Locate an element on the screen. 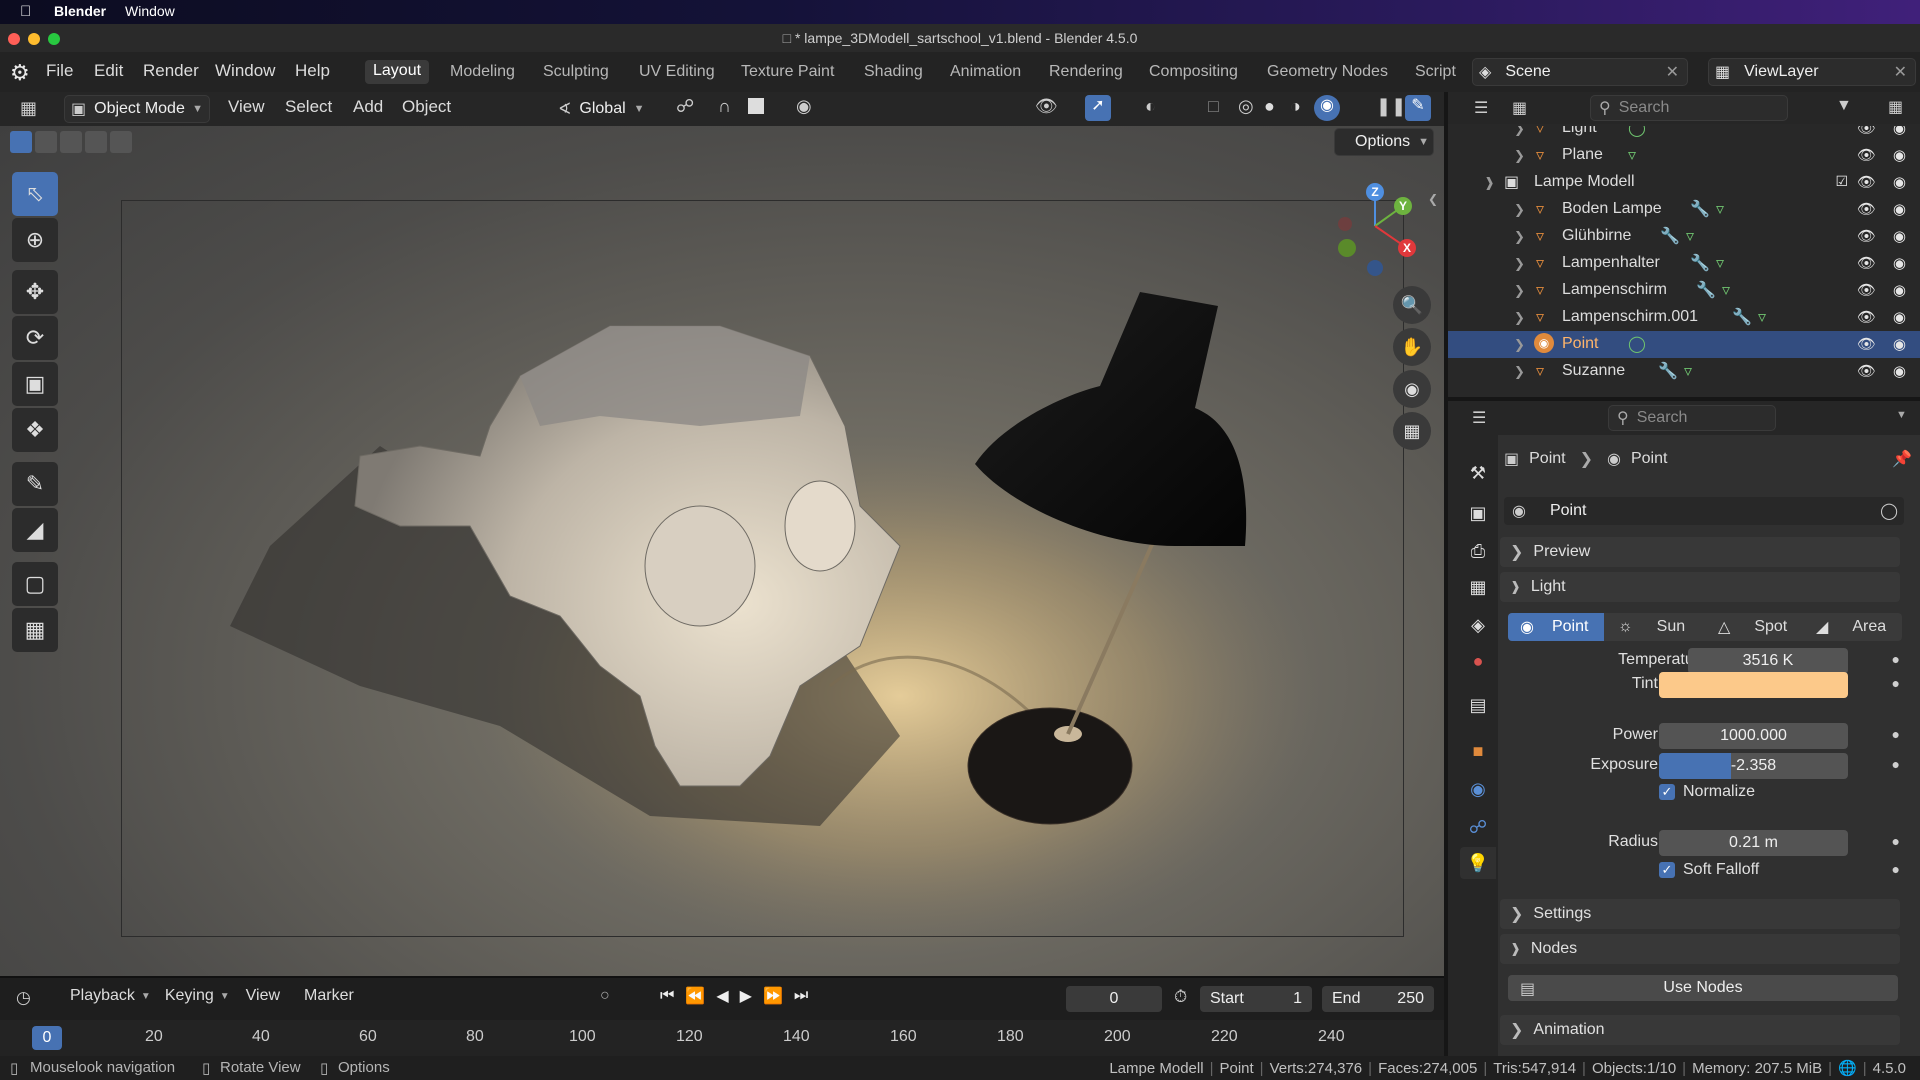 The width and height of the screenshot is (1920, 1080). soft-falloff-checkbox: ✓ Soft Falloff is located at coordinates (1709, 870).